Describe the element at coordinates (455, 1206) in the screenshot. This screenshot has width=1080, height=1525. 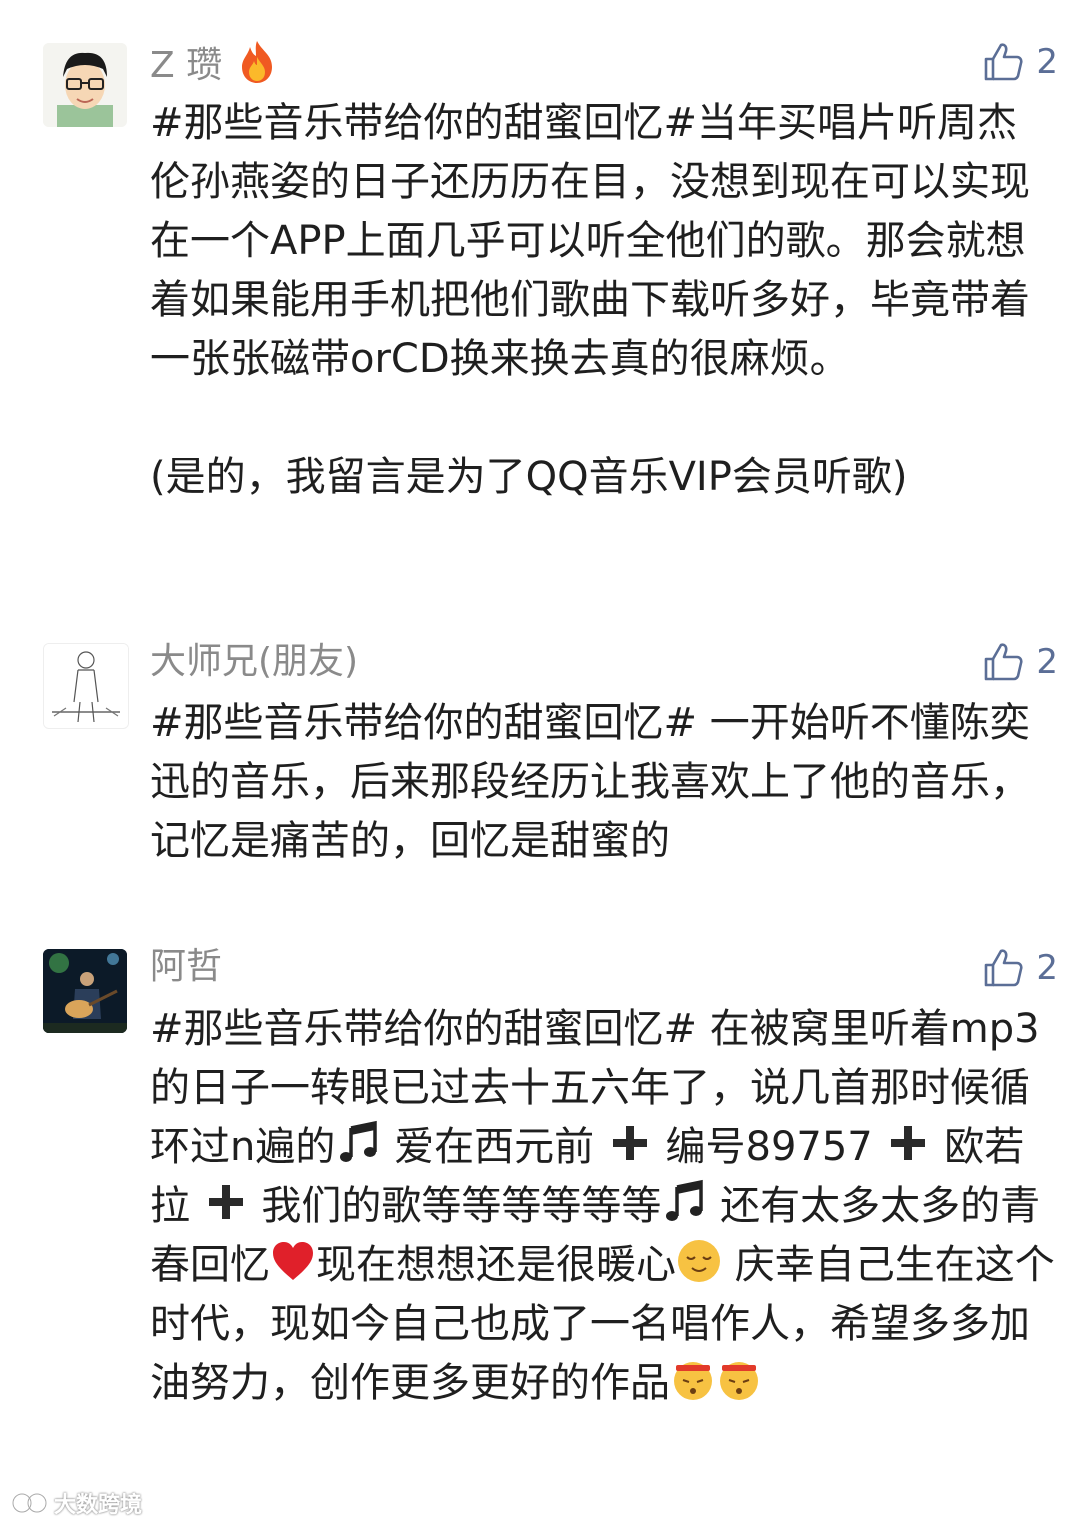
I see `text-segment: 我们的歌等等等等等等` at that location.